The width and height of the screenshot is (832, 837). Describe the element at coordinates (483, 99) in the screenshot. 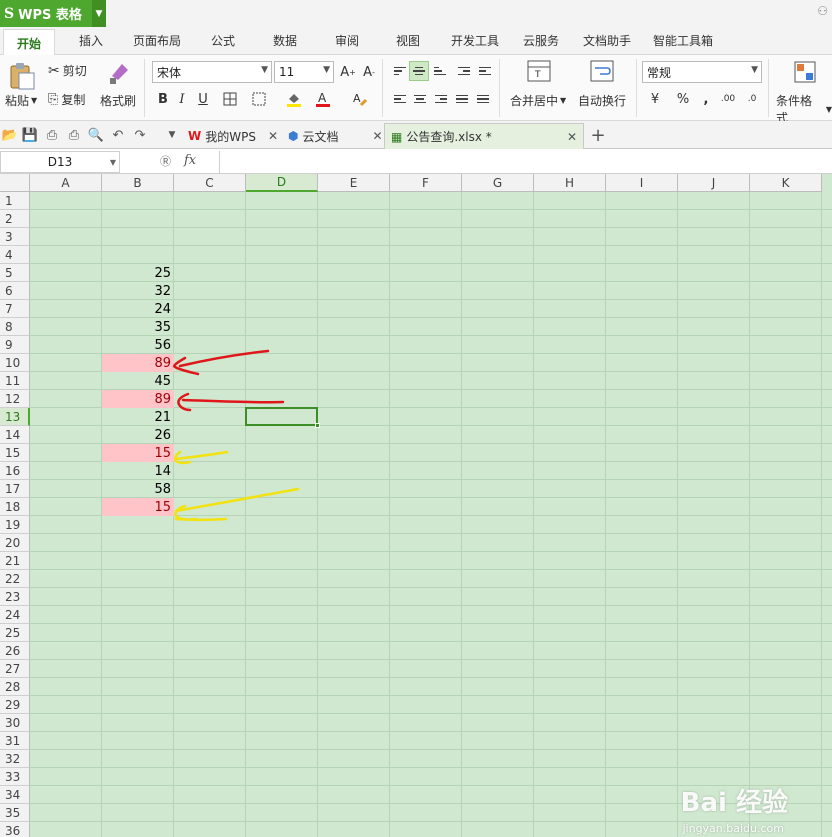

I see `distribute-icon` at that location.